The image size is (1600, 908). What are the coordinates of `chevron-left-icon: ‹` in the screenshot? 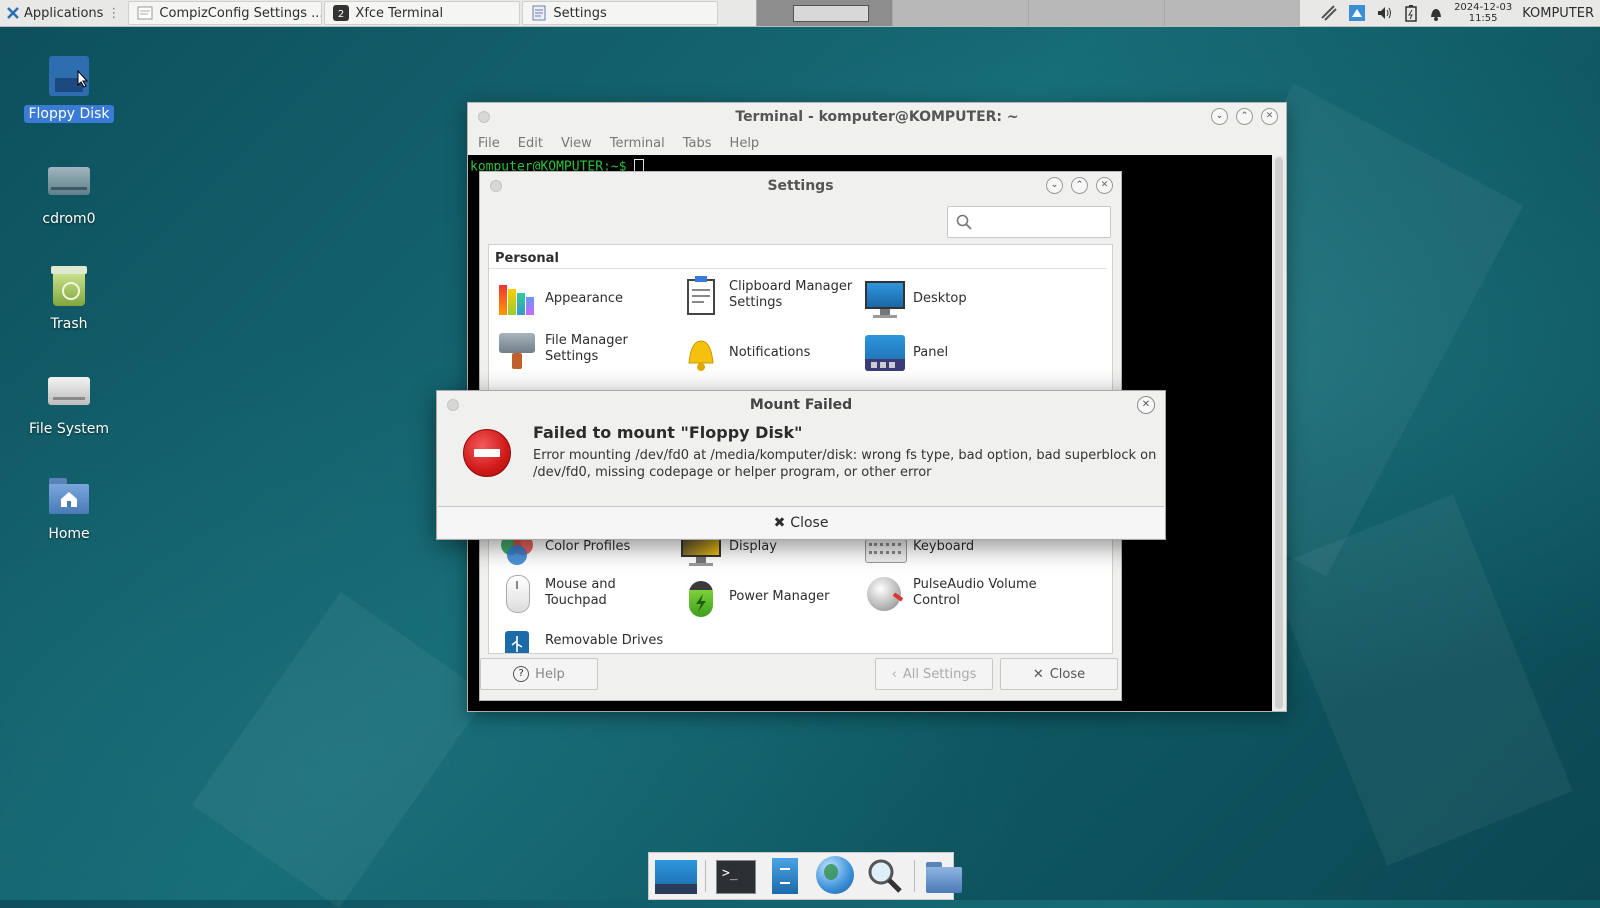 It's located at (894, 674).